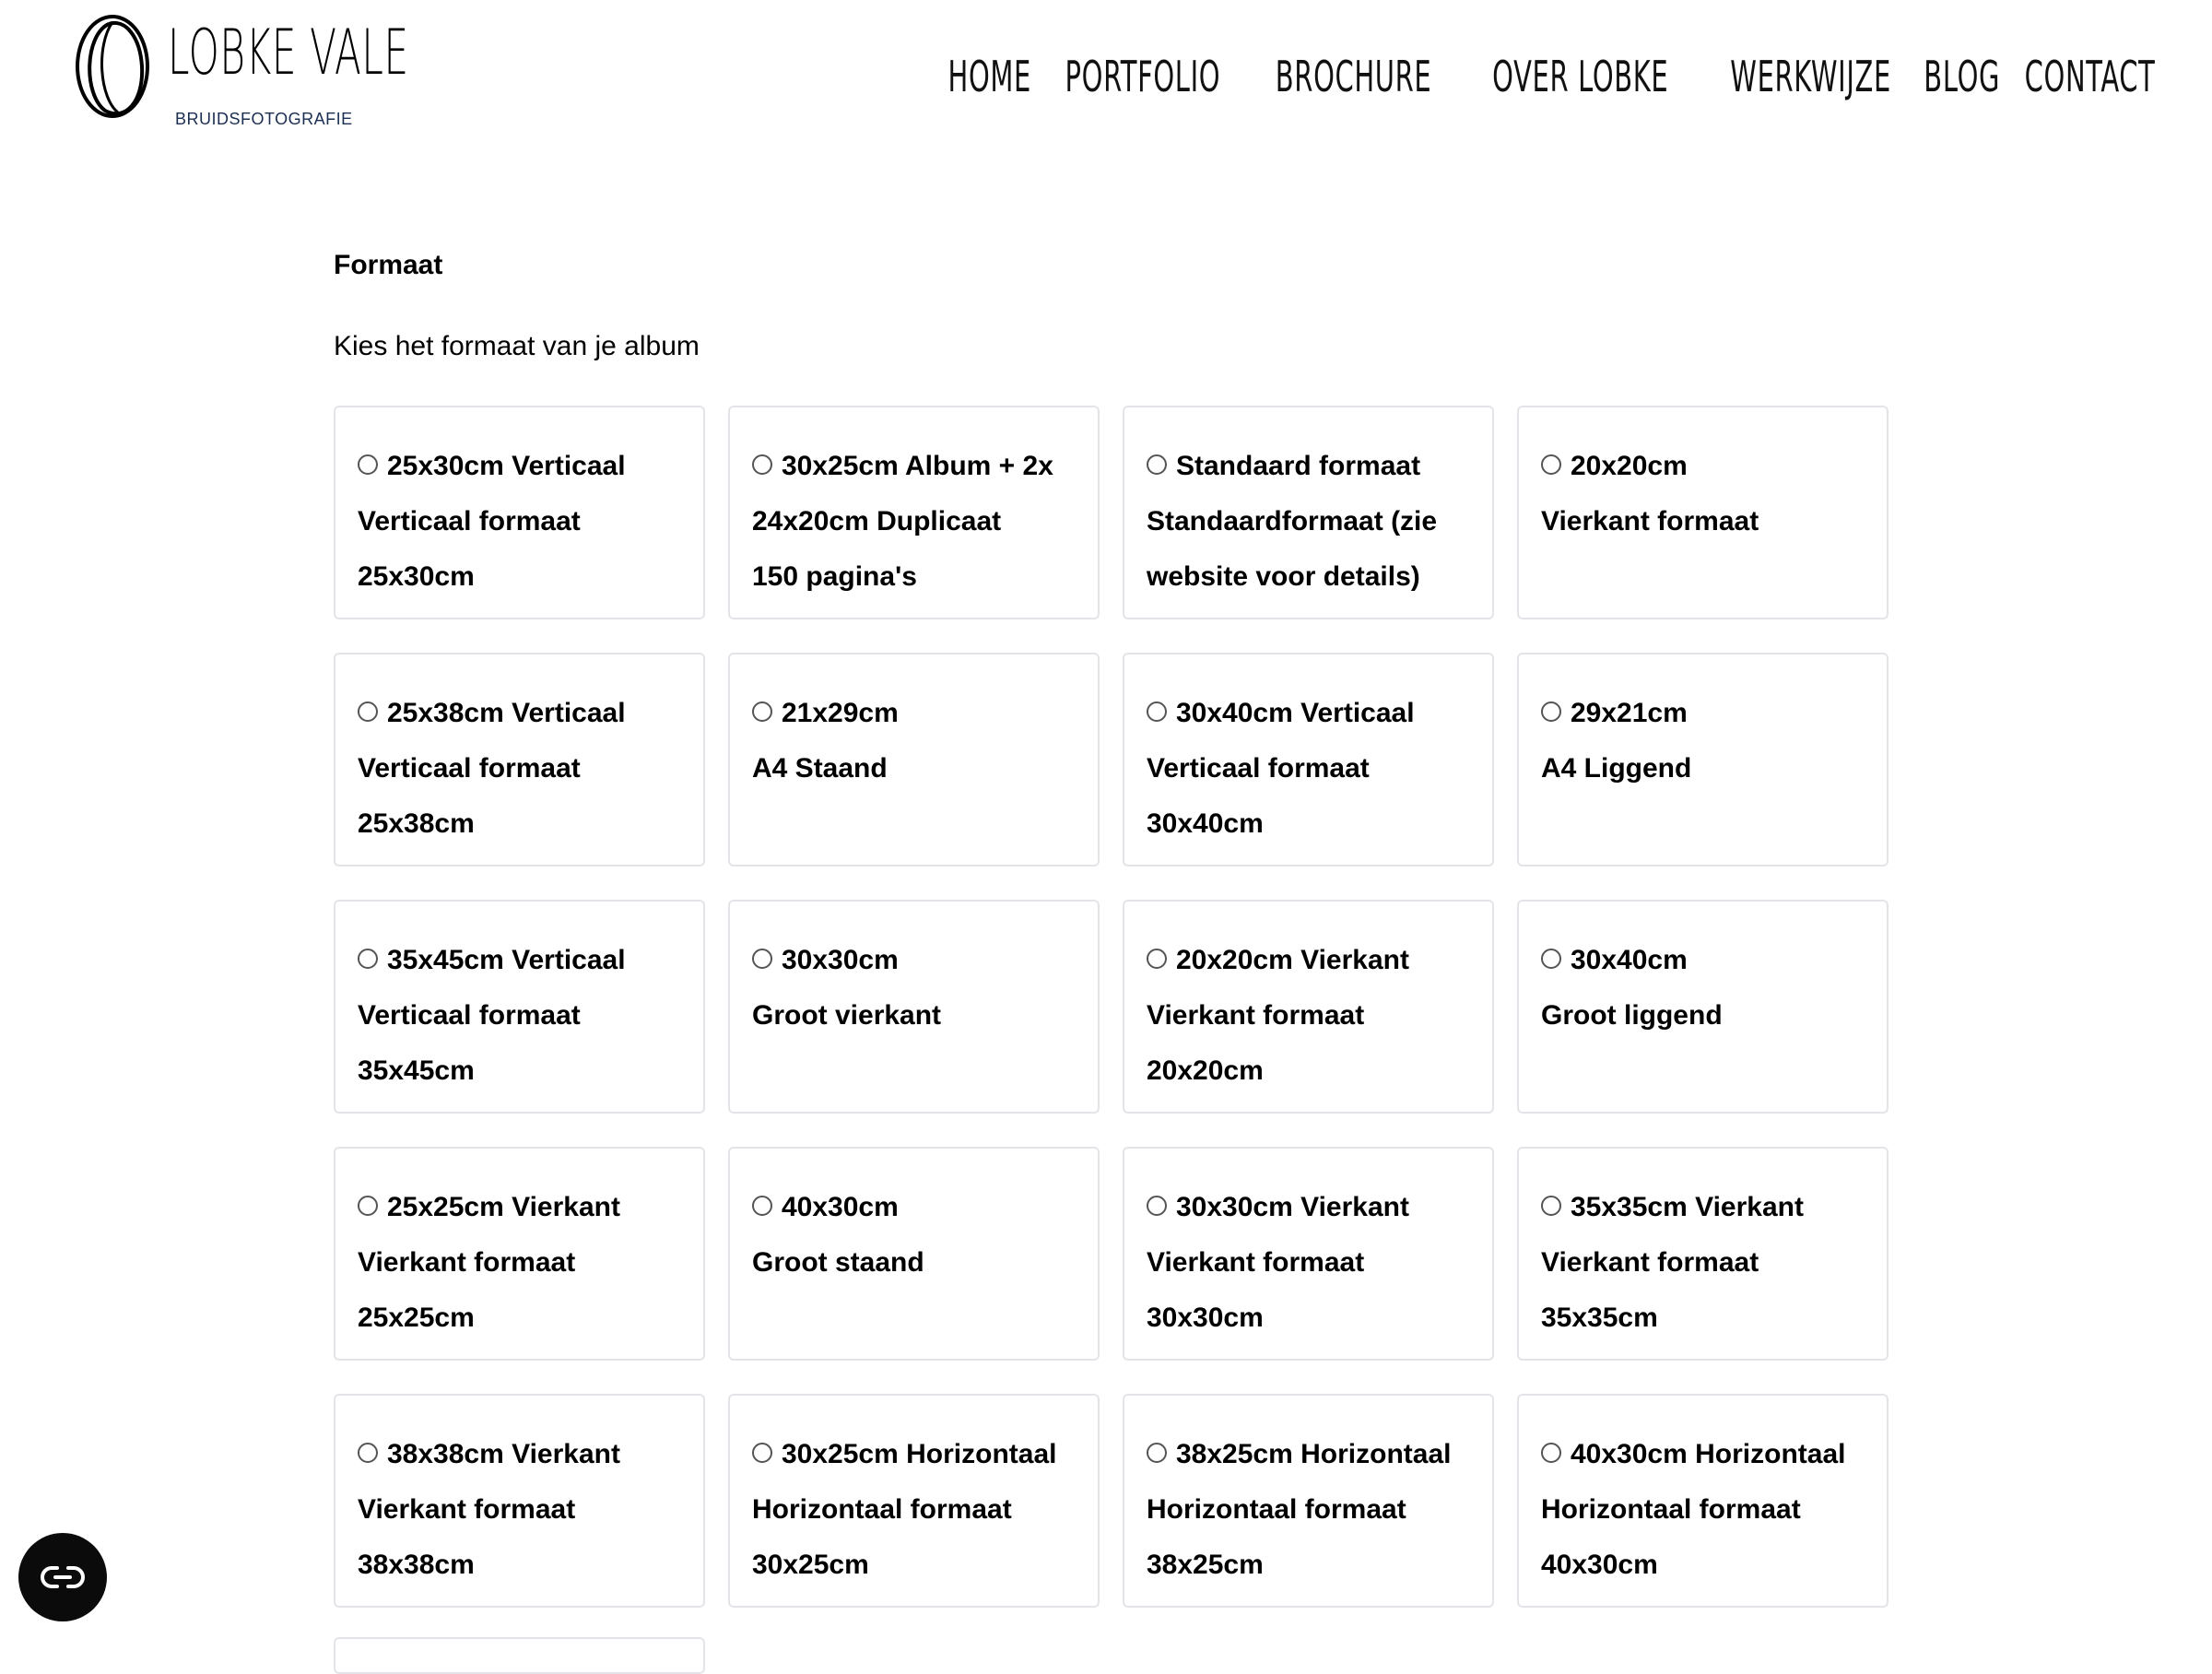  I want to click on format-option-card: 30x40cm Groot liggend, so click(1702, 1007).